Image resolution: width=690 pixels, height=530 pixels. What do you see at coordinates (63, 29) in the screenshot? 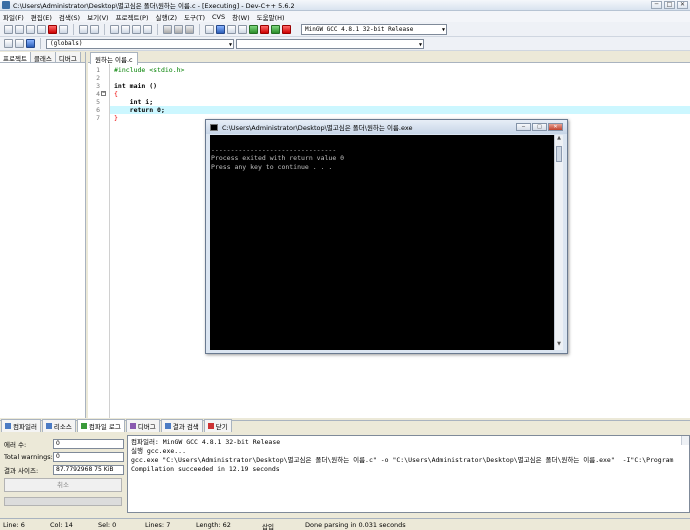
I see `print-icon` at bounding box center [63, 29].